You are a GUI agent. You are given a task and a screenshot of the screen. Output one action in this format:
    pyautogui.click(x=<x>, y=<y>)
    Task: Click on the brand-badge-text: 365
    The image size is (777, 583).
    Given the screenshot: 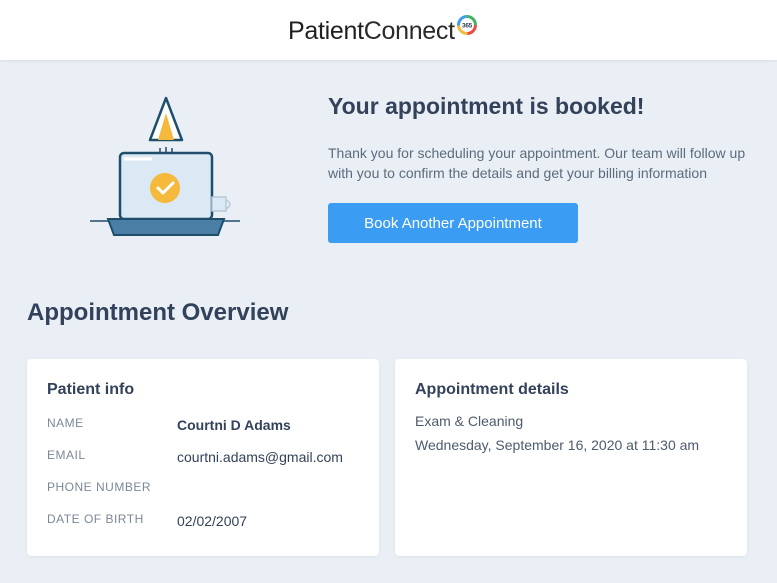 What is the action you would take?
    pyautogui.click(x=467, y=26)
    